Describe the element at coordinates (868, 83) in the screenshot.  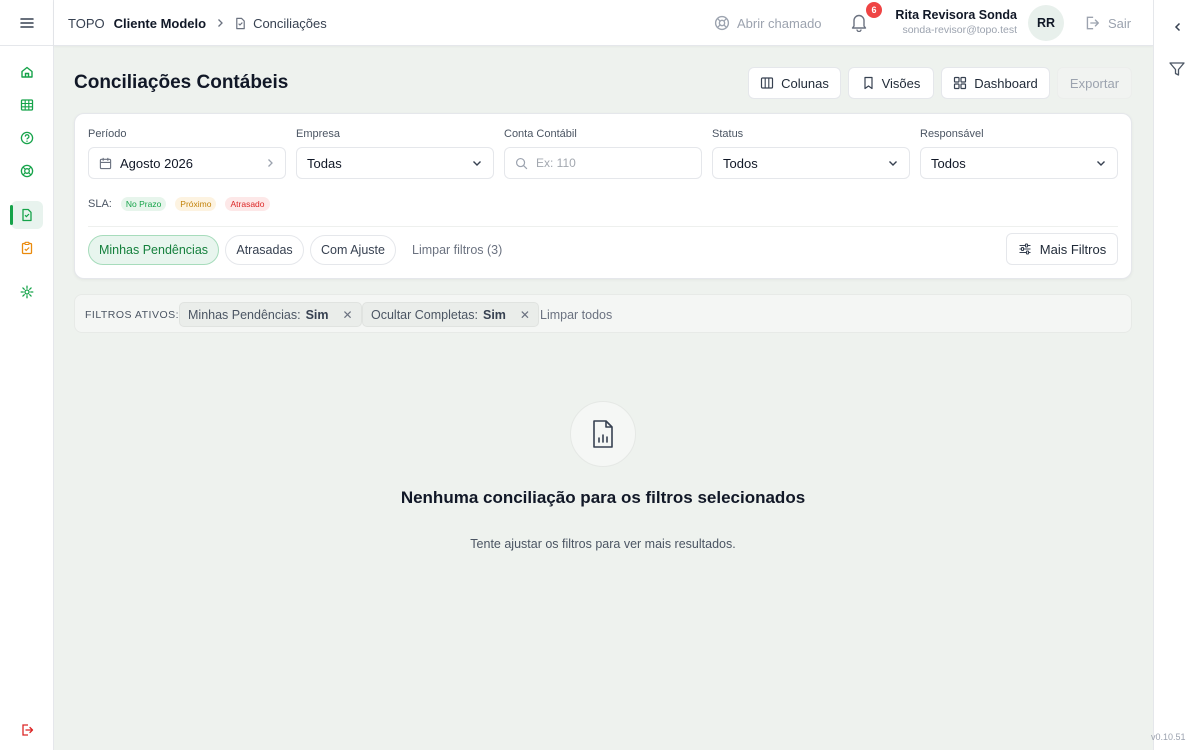
I see `bookmark-icon` at that location.